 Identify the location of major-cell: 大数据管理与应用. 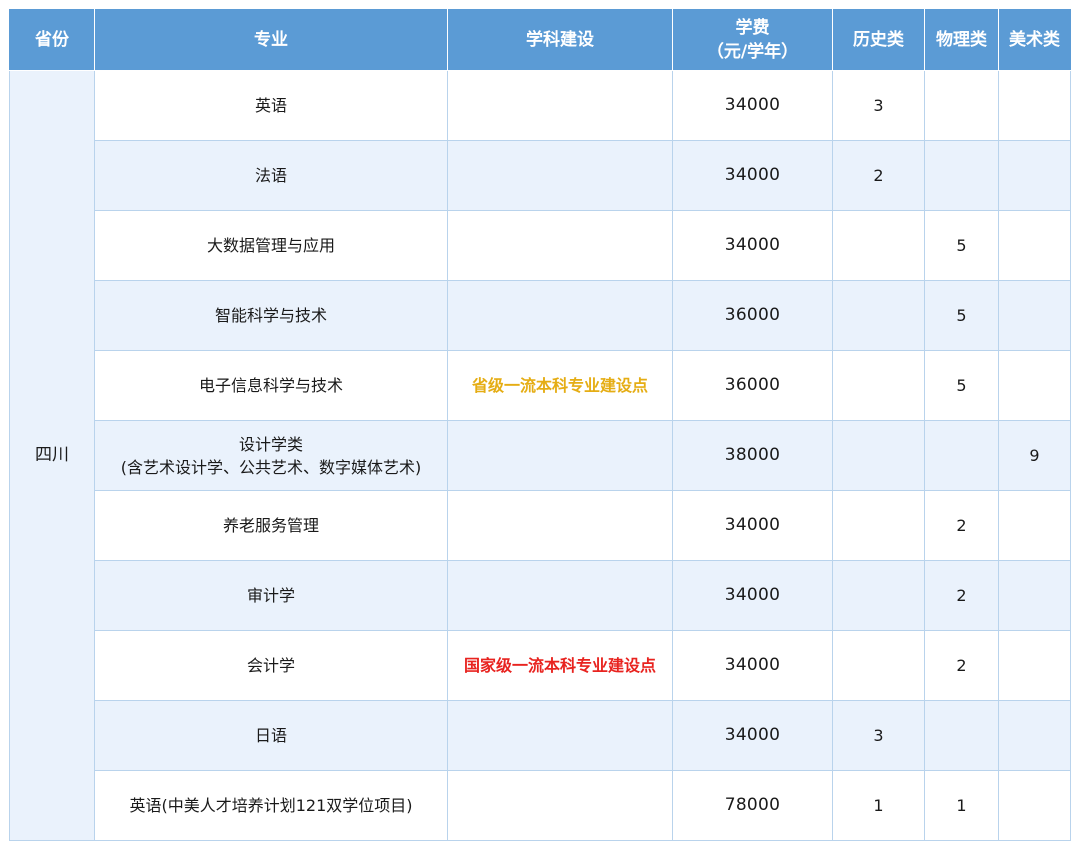
(271, 245).